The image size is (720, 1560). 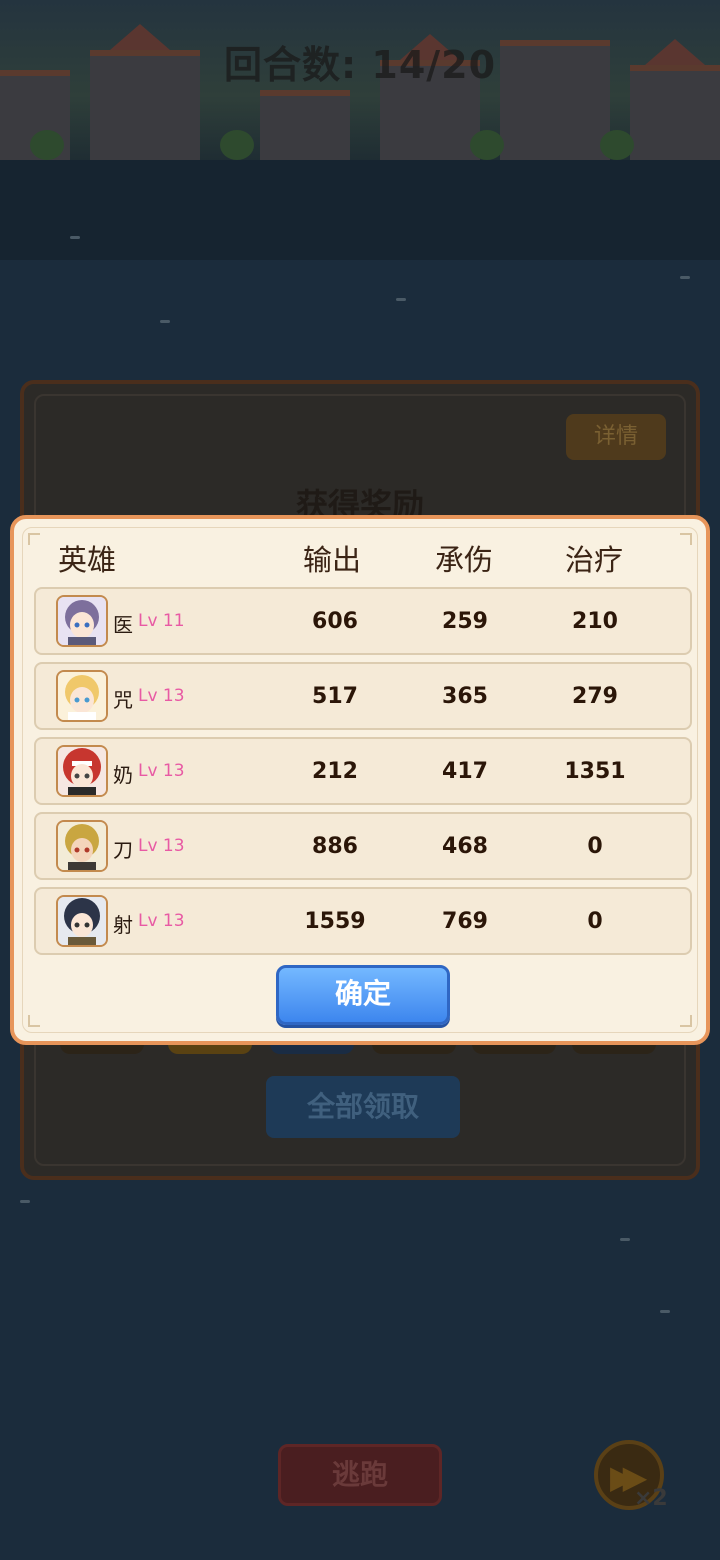 What do you see at coordinates (335, 921) in the screenshot?
I see `hero-damage: 1559` at bounding box center [335, 921].